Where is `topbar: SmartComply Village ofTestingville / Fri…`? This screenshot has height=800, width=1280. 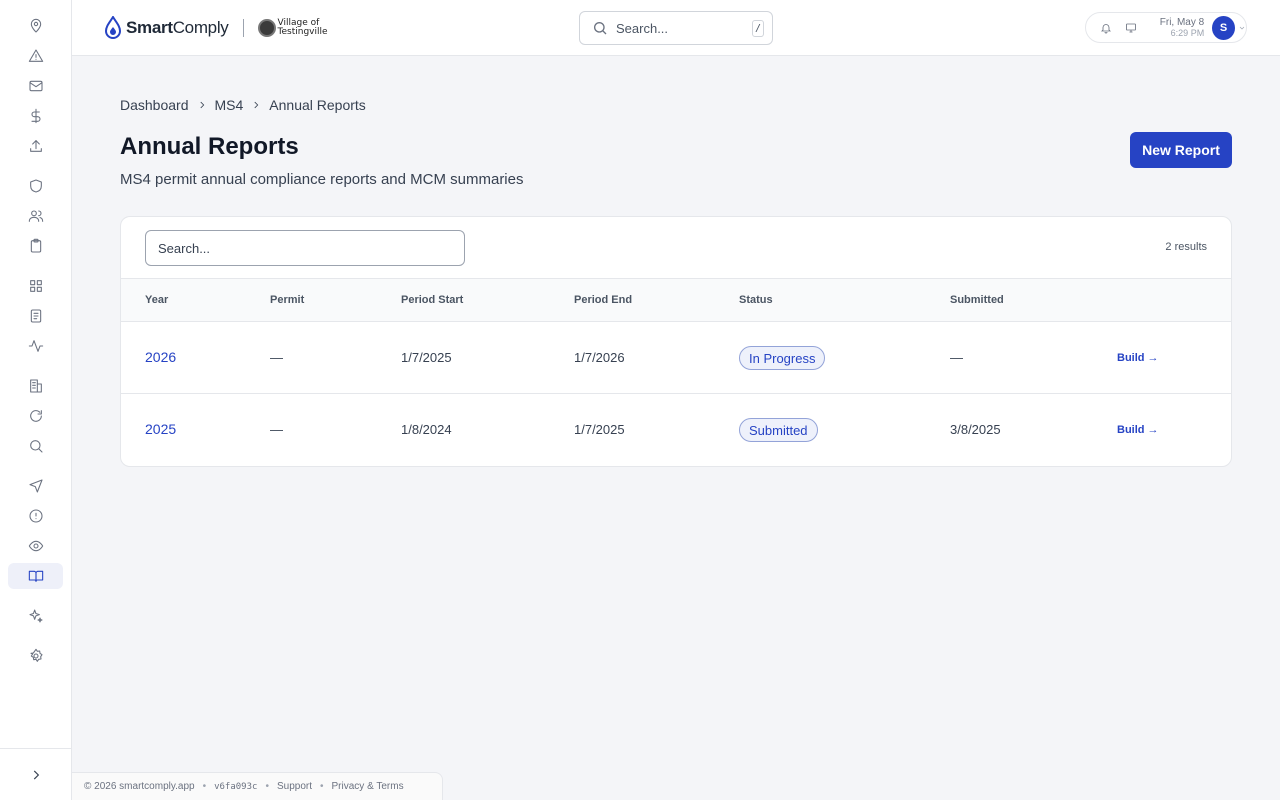
topbar: SmartComply Village ofTestingville / Fri… is located at coordinates (676, 28).